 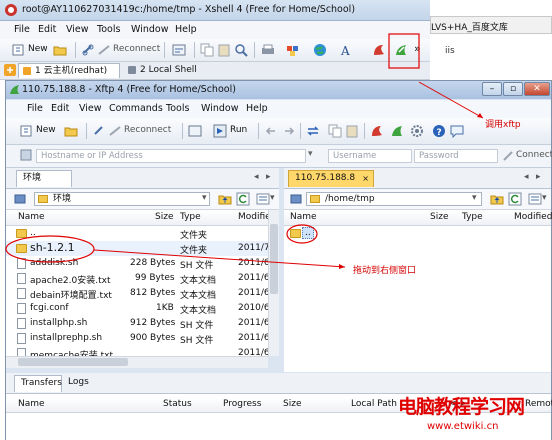 What do you see at coordinates (463, 426) in the screenshot?
I see `watermark-url: www.etwiki.cn` at bounding box center [463, 426].